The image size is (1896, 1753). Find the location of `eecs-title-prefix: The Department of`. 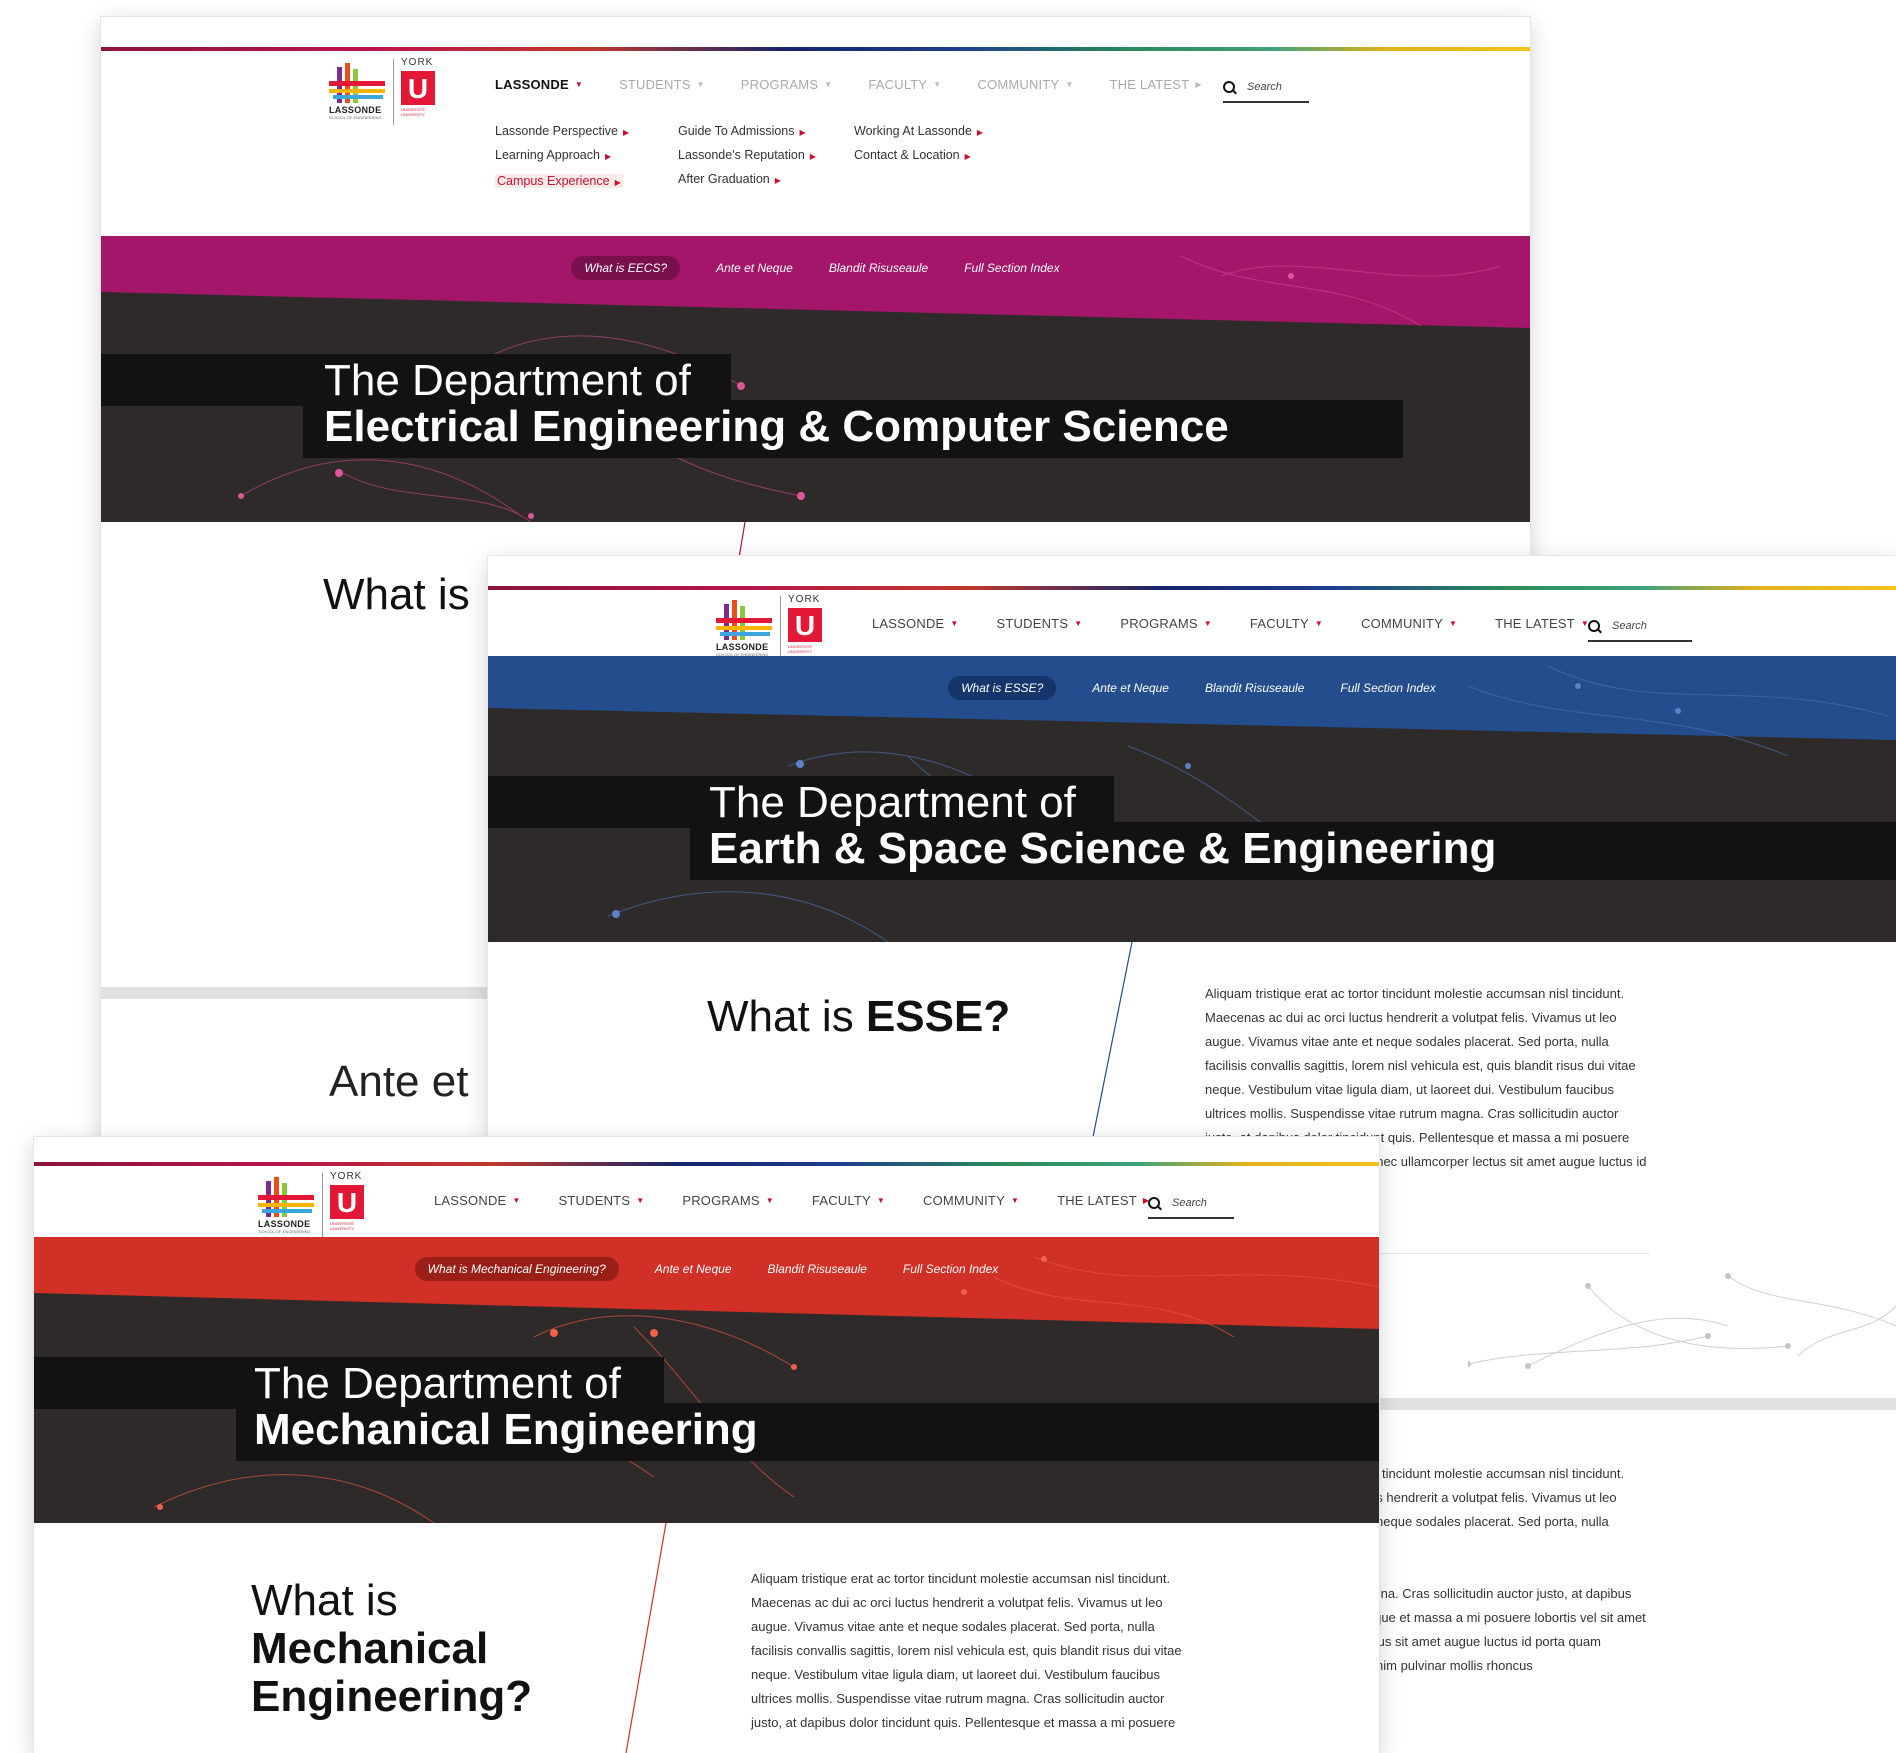

eecs-title-prefix: The Department of is located at coordinates (507, 380).